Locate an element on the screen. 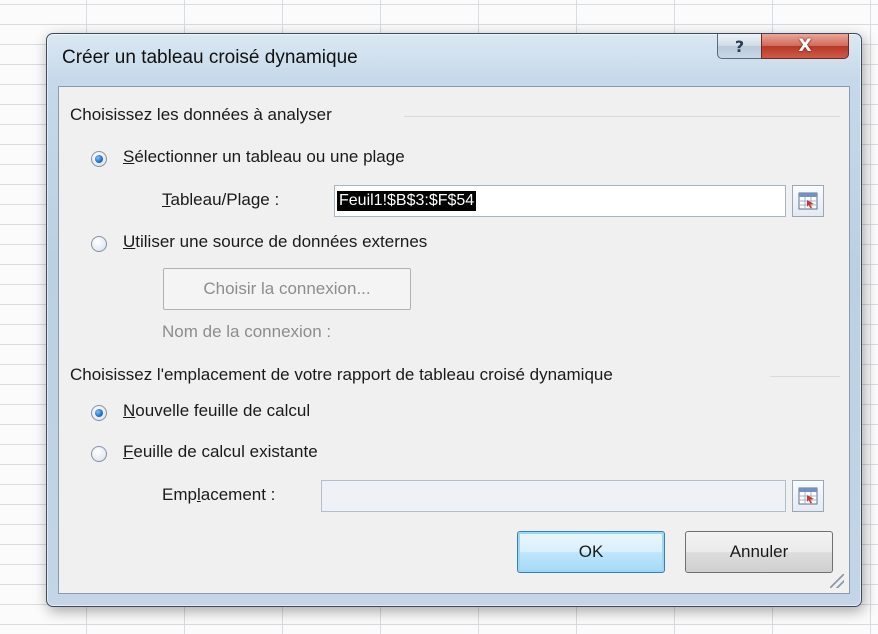 The image size is (878, 634). radio-new-sheet is located at coordinates (99, 413).